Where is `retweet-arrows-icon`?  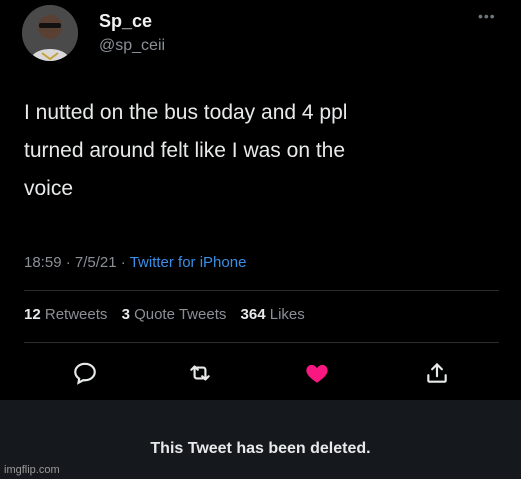
retweet-arrows-icon is located at coordinates (200, 373).